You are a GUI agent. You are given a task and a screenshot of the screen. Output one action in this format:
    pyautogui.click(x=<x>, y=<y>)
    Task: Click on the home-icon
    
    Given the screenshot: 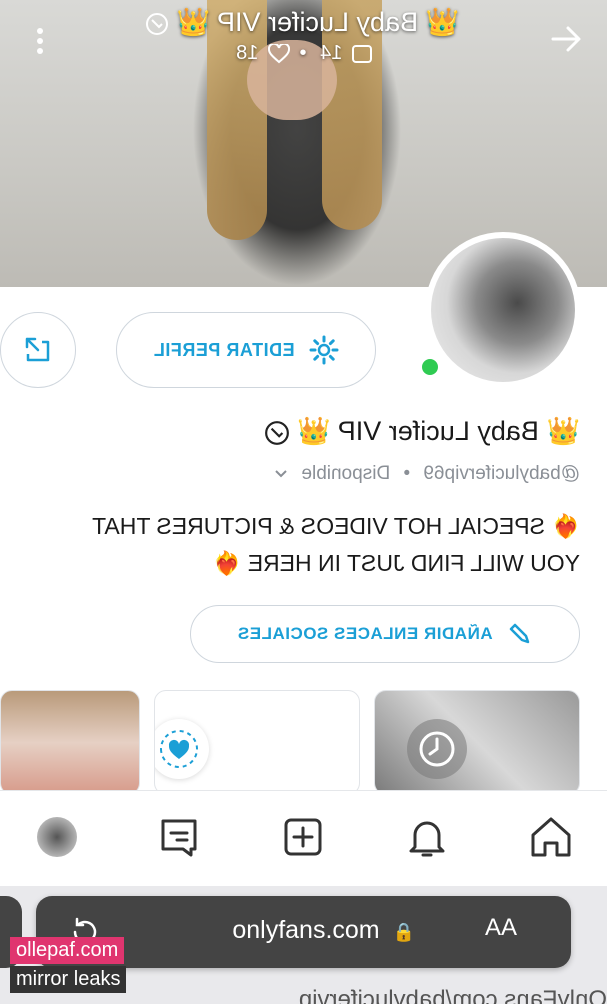 What is the action you would take?
    pyautogui.click(x=551, y=837)
    